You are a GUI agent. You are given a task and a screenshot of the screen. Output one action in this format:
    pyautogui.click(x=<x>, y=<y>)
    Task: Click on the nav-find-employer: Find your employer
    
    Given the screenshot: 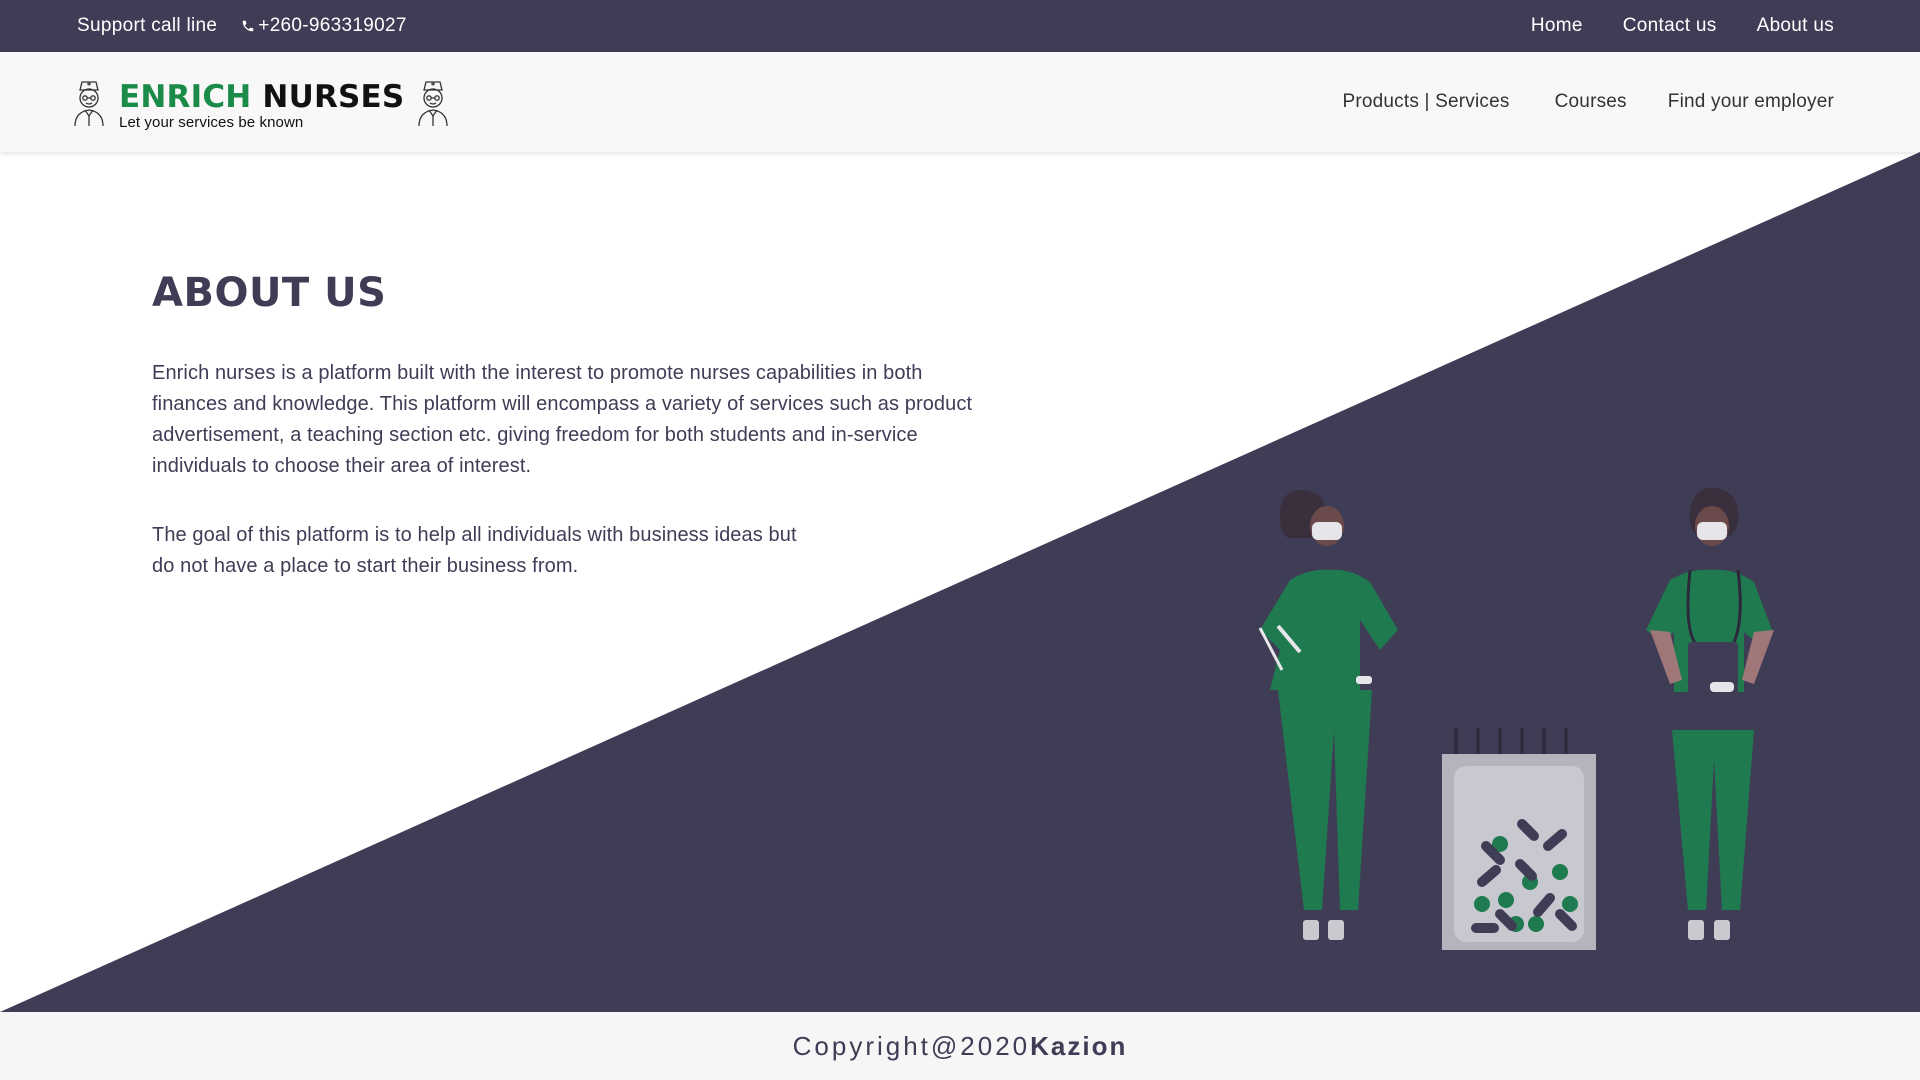 What is the action you would take?
    pyautogui.click(x=1751, y=102)
    